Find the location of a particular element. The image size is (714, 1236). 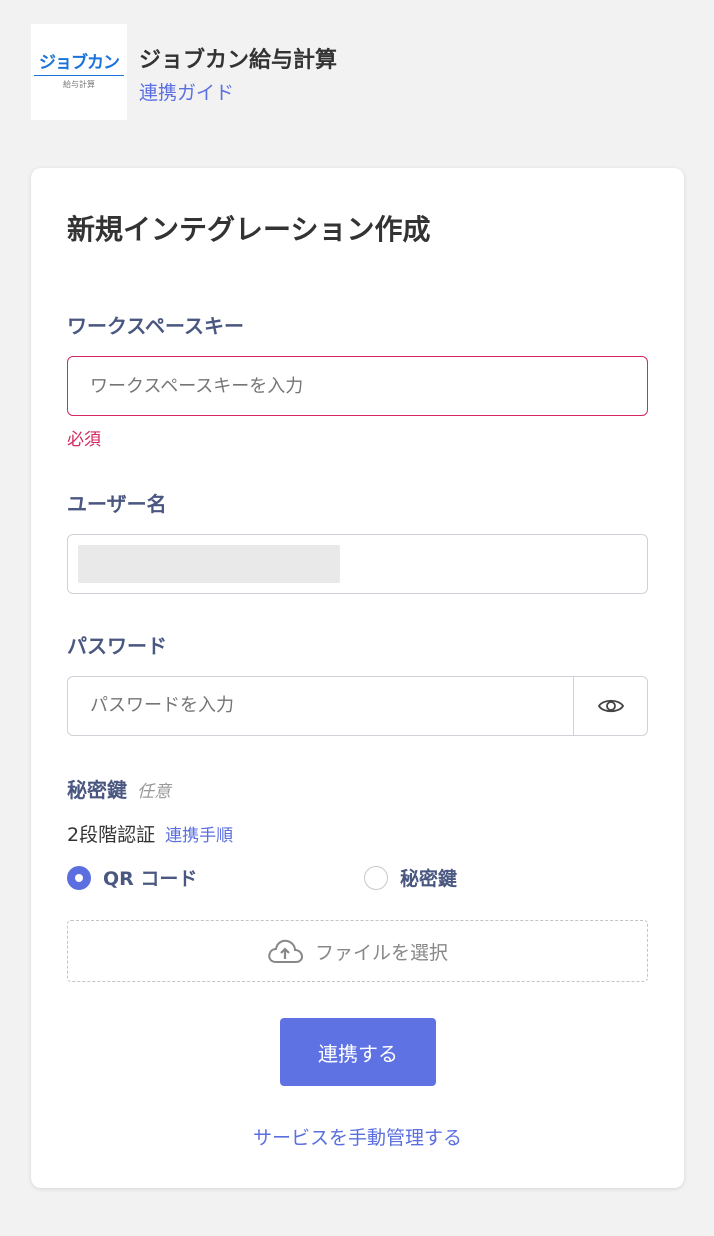

two-factor-label: 2段階認証 is located at coordinates (111, 835).